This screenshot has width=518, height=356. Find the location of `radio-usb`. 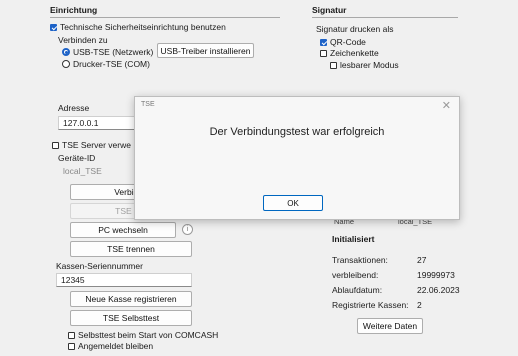

radio-usb is located at coordinates (66, 52).